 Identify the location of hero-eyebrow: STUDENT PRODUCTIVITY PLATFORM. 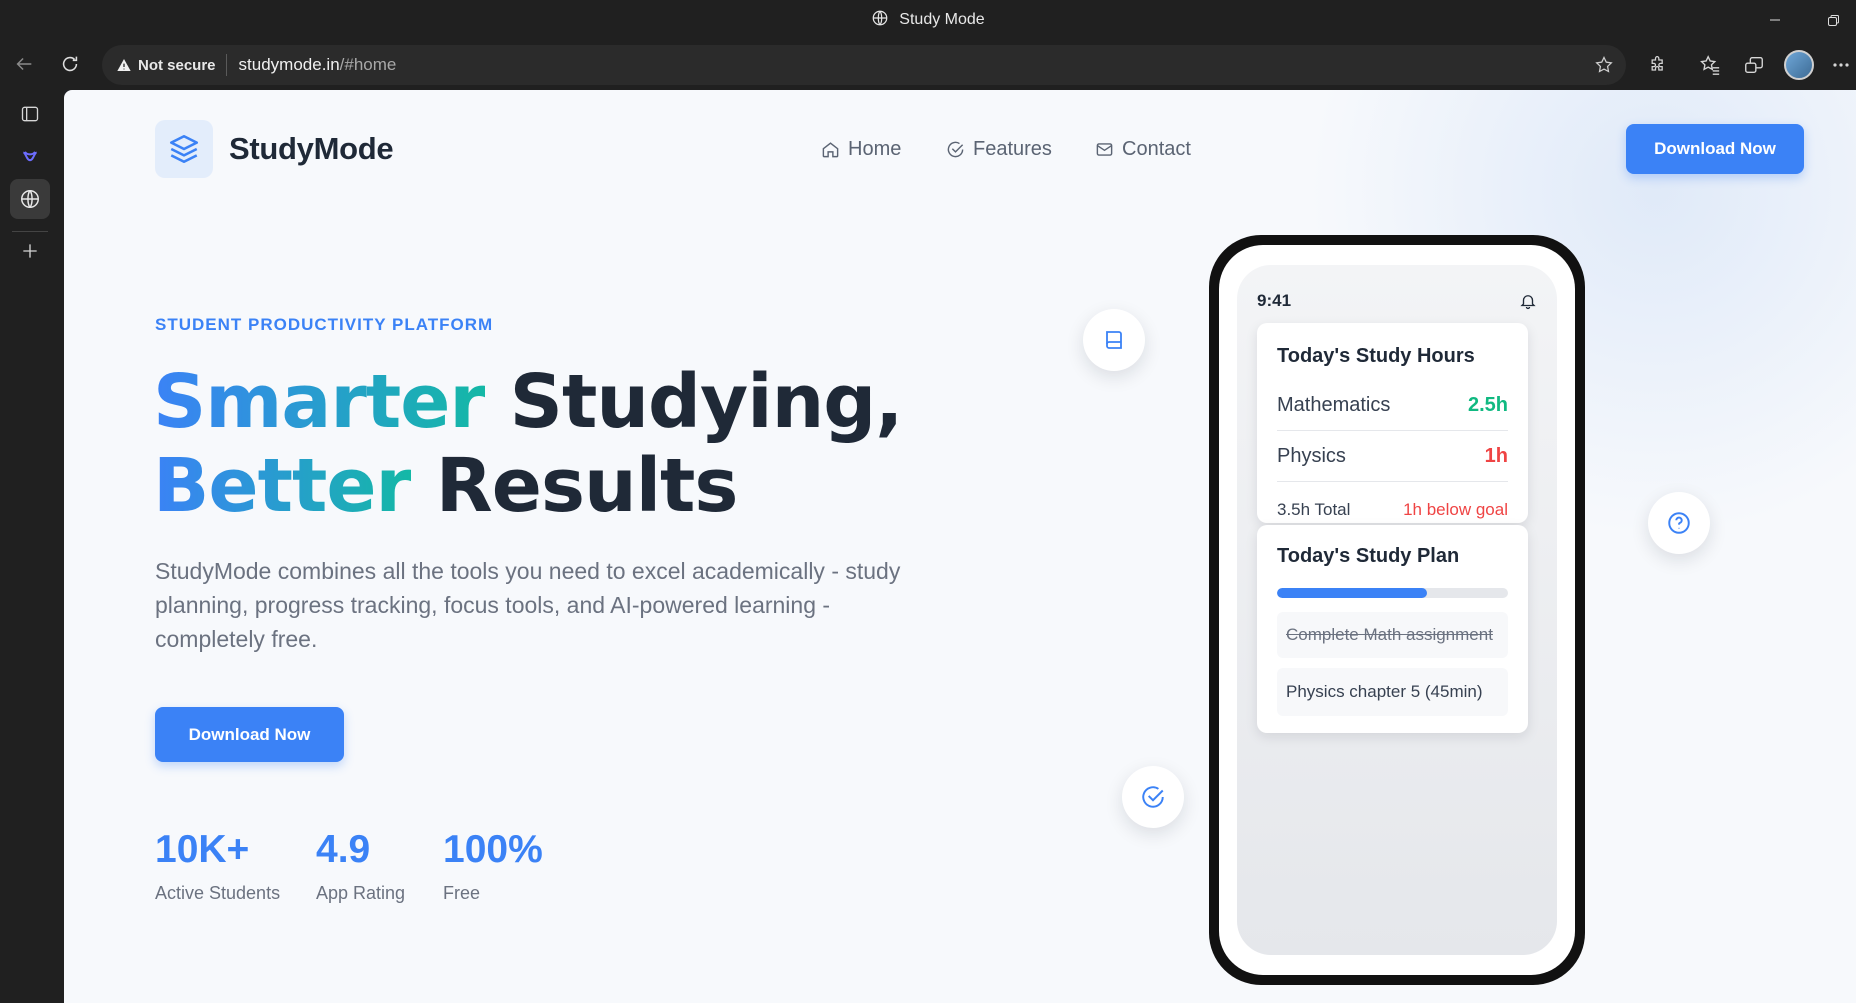
(324, 324).